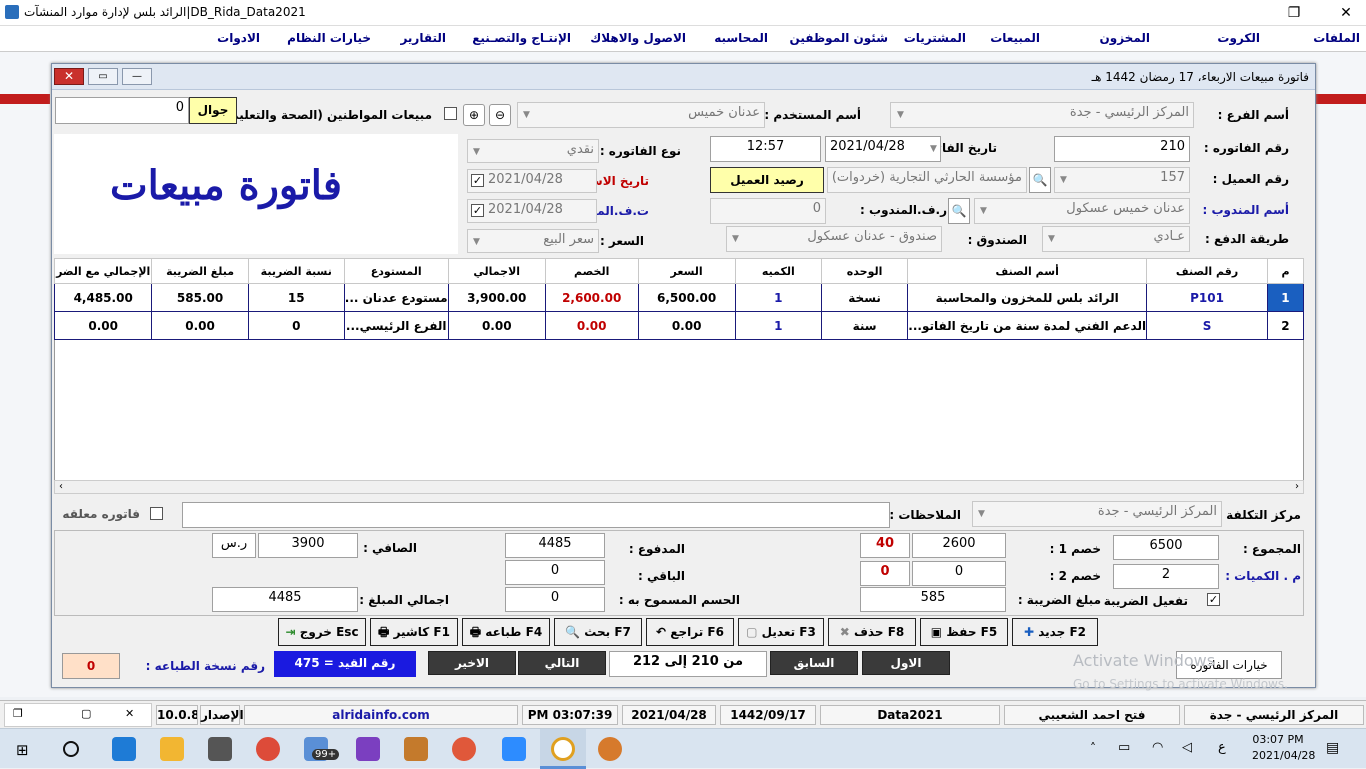  What do you see at coordinates (885, 573) in the screenshot?
I see `discount2-pct-input: 0` at bounding box center [885, 573].